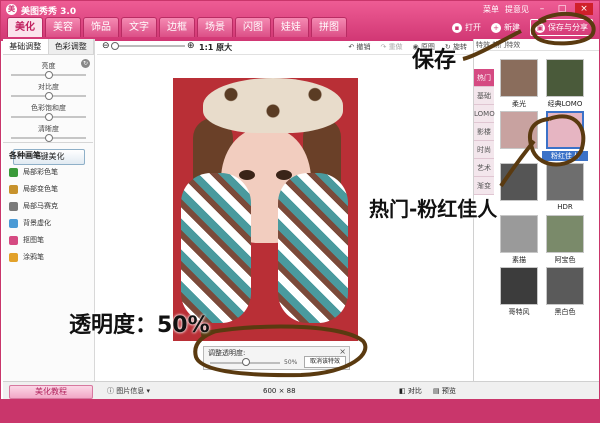 This screenshot has width=600, height=424. I want to click on effect-label-selected: 粉红佳人, so click(565, 156).